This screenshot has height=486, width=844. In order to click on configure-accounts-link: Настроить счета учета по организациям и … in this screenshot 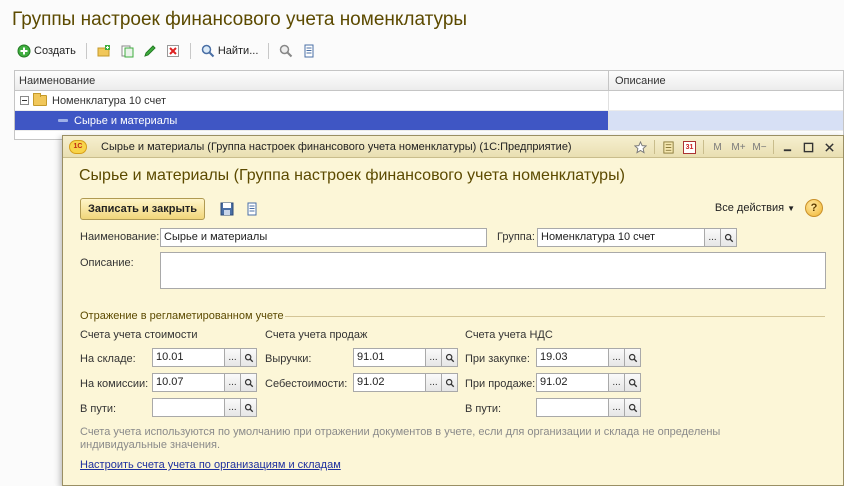, I will do `click(210, 465)`.